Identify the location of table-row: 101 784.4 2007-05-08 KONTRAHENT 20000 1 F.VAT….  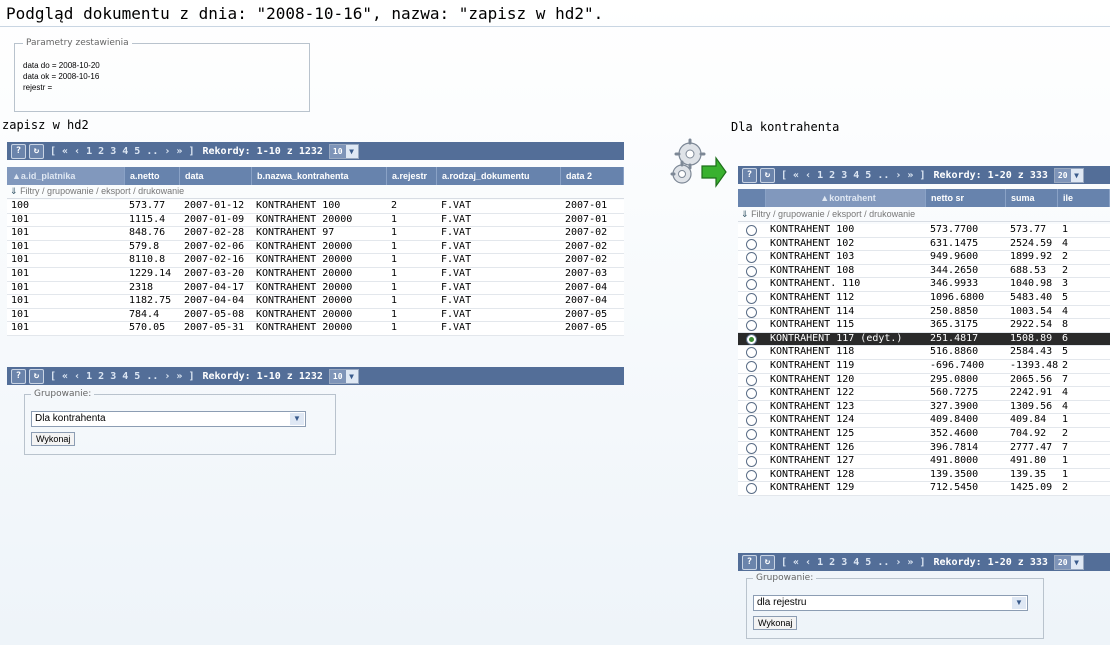
(315, 315).